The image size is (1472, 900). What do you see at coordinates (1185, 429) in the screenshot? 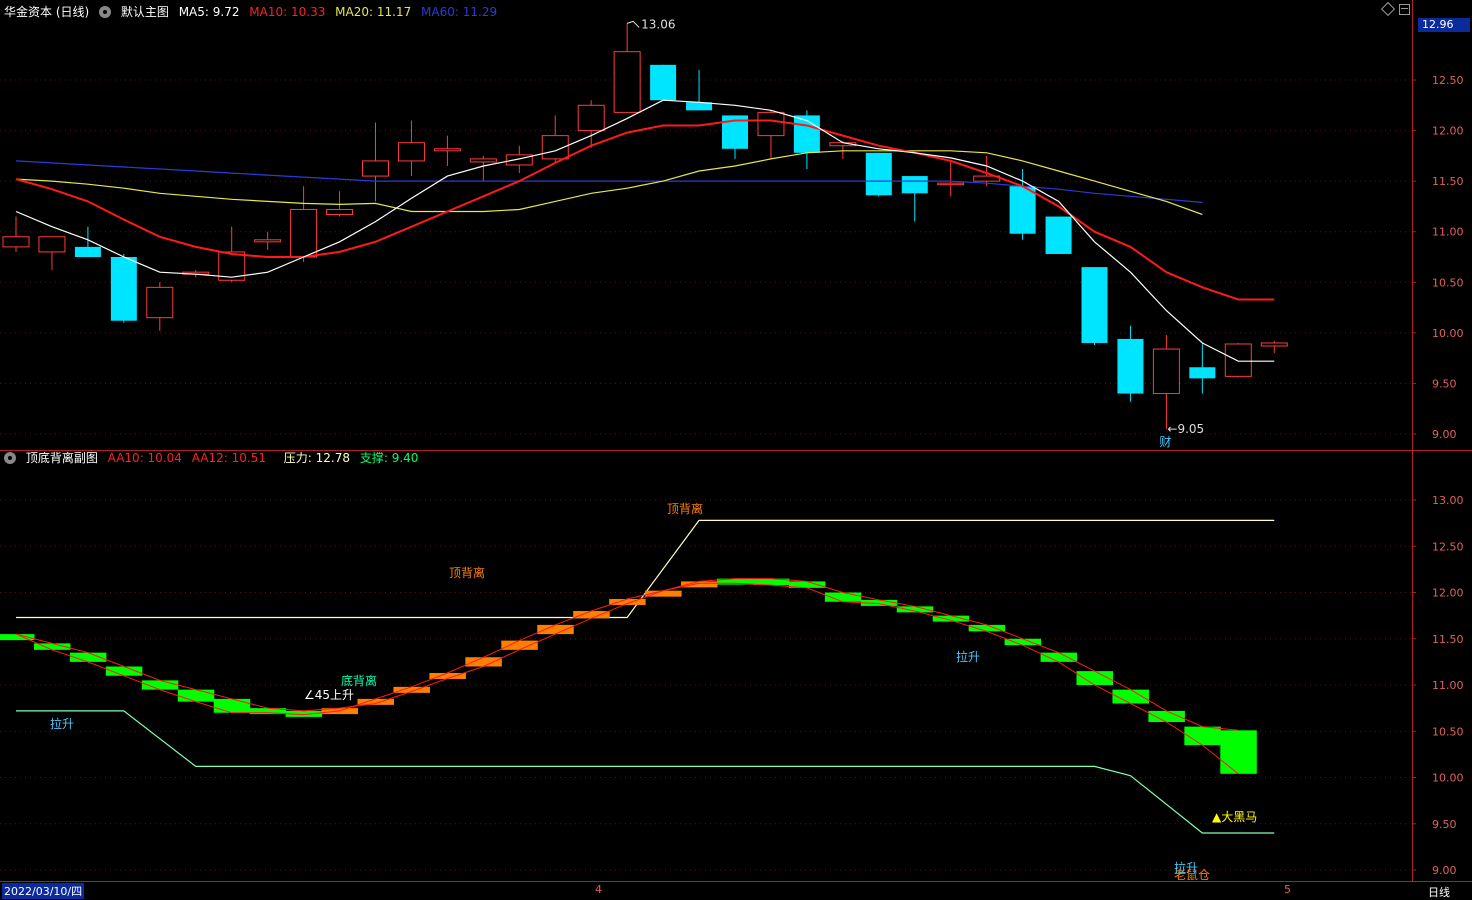
I see `low-price-label: ←9.05` at bounding box center [1185, 429].